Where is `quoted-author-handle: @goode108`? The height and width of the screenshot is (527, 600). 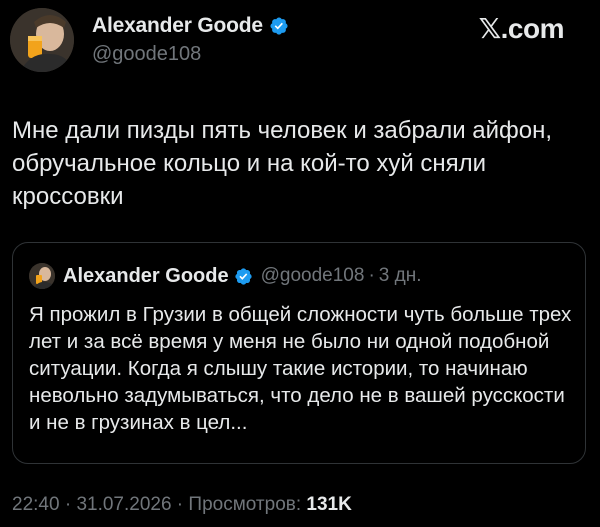 quoted-author-handle: @goode108 is located at coordinates (313, 276).